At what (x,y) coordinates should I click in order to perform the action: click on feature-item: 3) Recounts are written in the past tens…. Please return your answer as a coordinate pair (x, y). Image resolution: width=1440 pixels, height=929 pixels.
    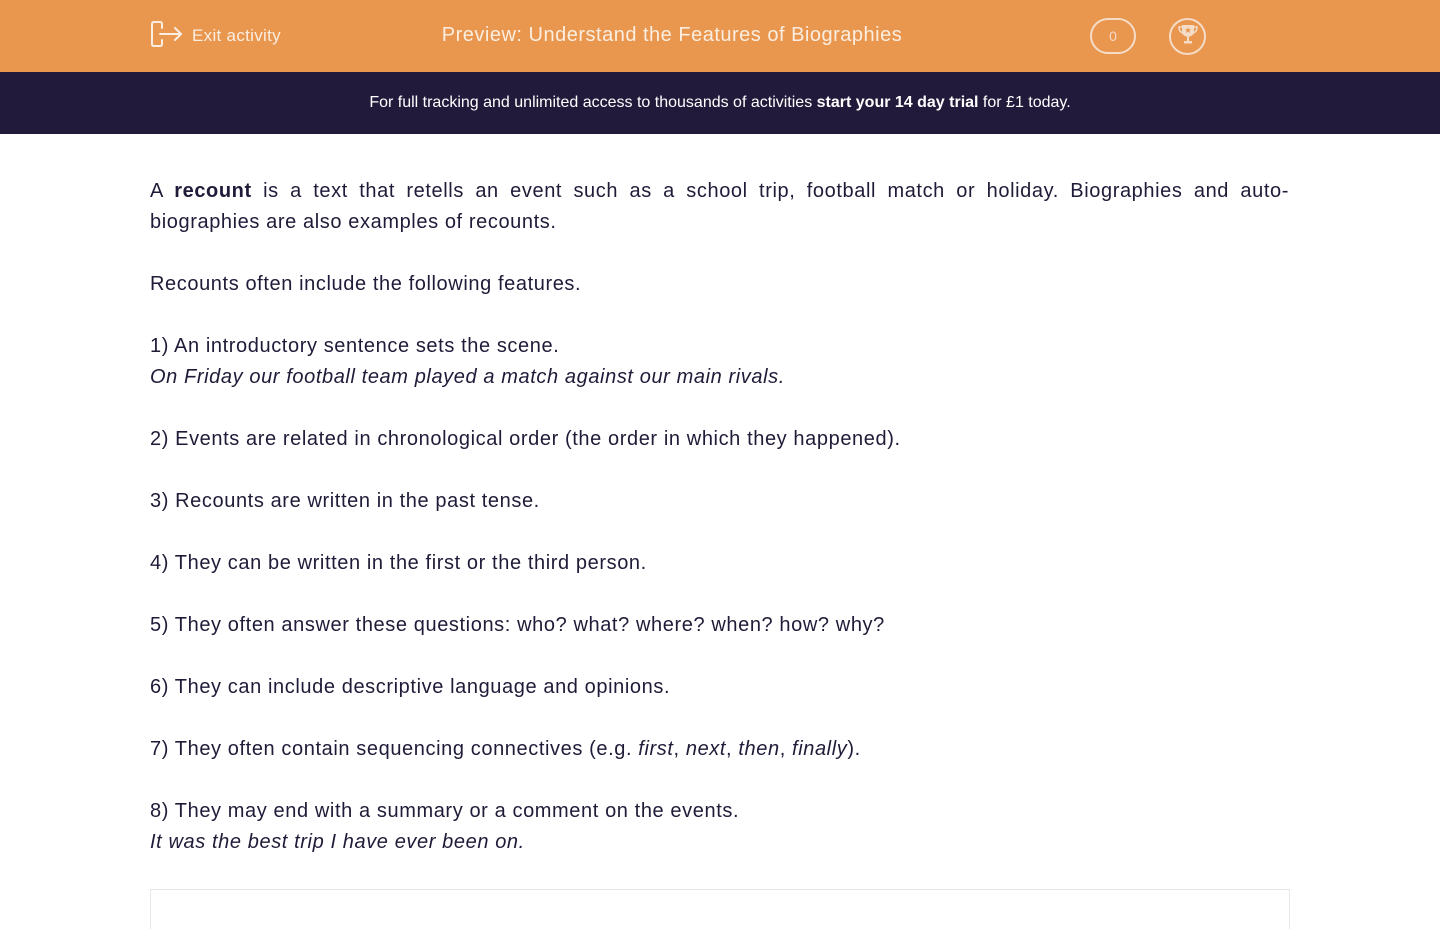
    Looking at the image, I should click on (345, 501).